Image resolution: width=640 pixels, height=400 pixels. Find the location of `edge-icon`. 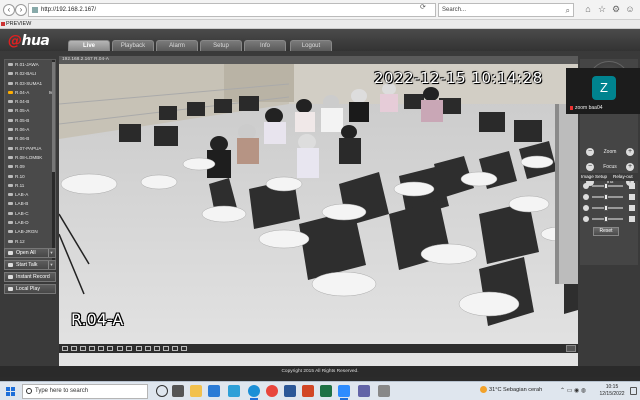

edge-icon is located at coordinates (254, 392).